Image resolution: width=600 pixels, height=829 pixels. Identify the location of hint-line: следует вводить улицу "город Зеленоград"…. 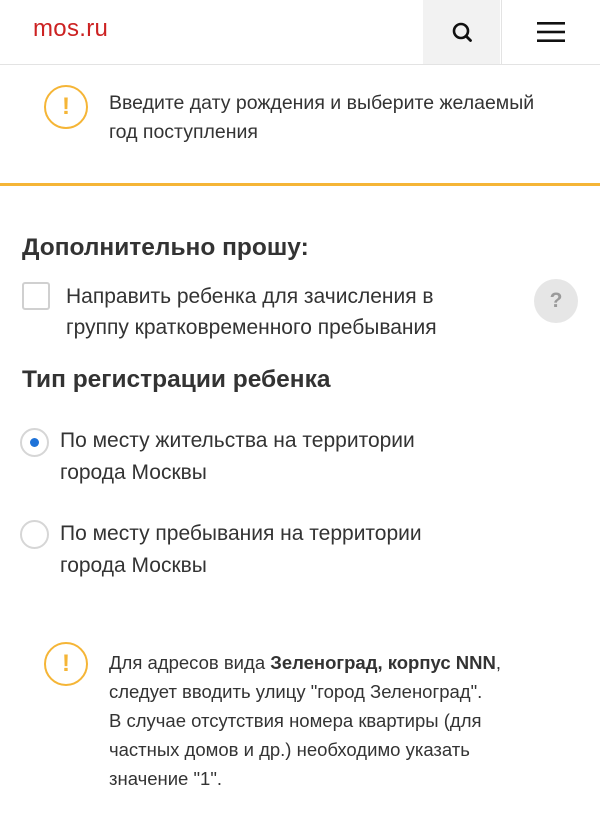
(296, 691).